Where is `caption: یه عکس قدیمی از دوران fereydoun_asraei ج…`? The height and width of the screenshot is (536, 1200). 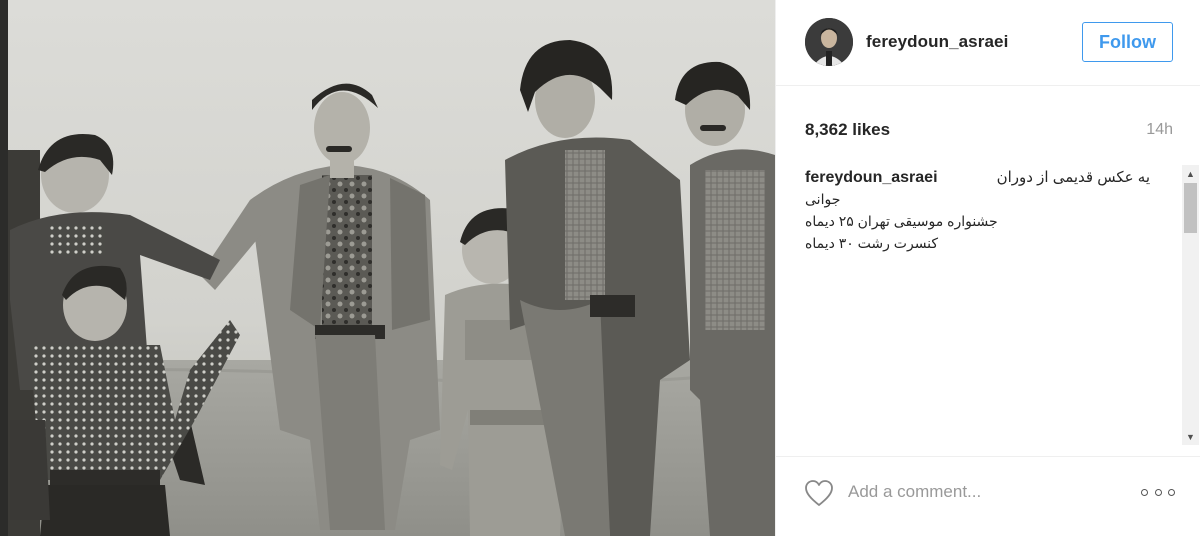 caption: یه عکس قدیمی از دوران fereydoun_asraei ج… is located at coordinates (977, 304).